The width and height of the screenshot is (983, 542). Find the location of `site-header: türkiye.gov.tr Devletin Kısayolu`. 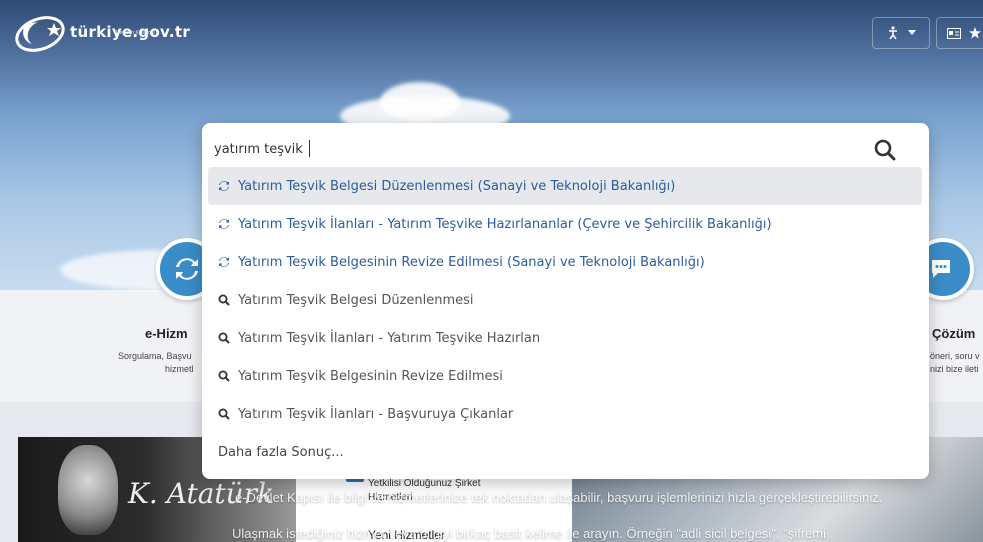

site-header: türkiye.gov.tr Devletin Kısayolu is located at coordinates (491, 31).